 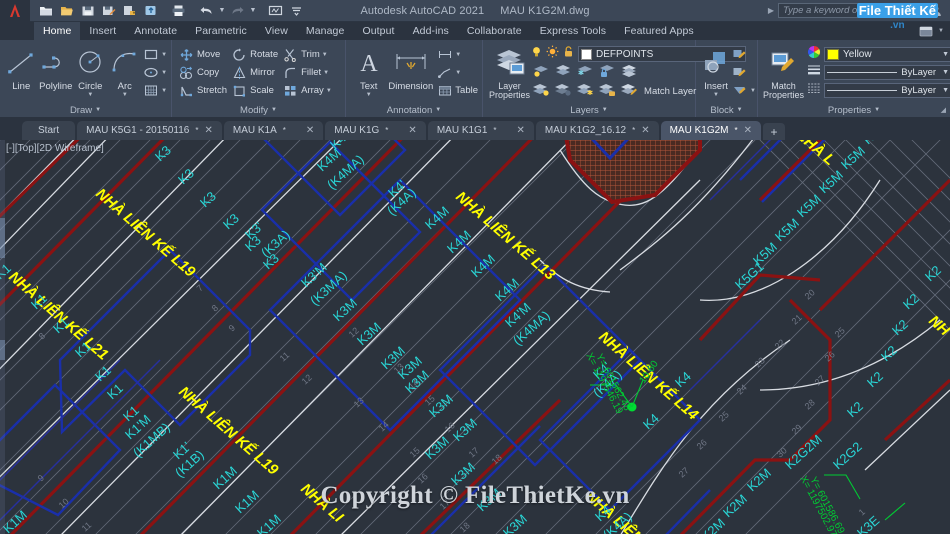 I want to click on layer-thaw-icon, so click(x=585, y=92).